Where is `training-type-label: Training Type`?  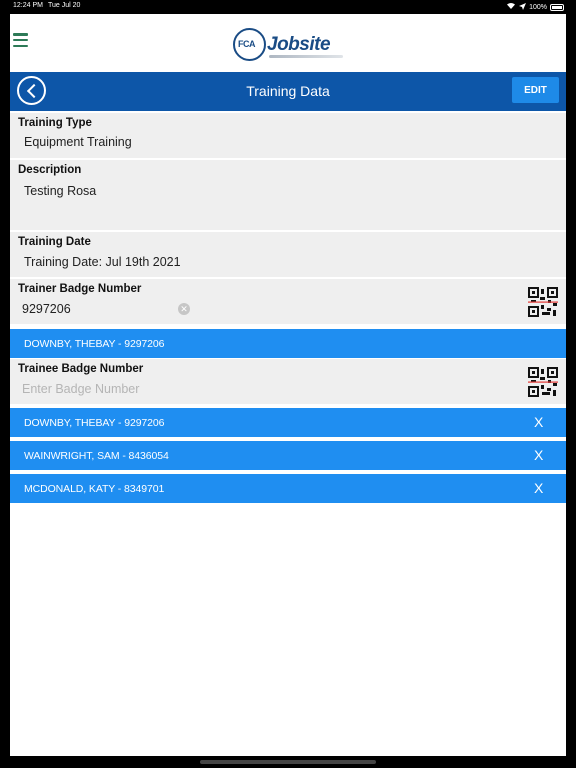 training-type-label: Training Type is located at coordinates (55, 123).